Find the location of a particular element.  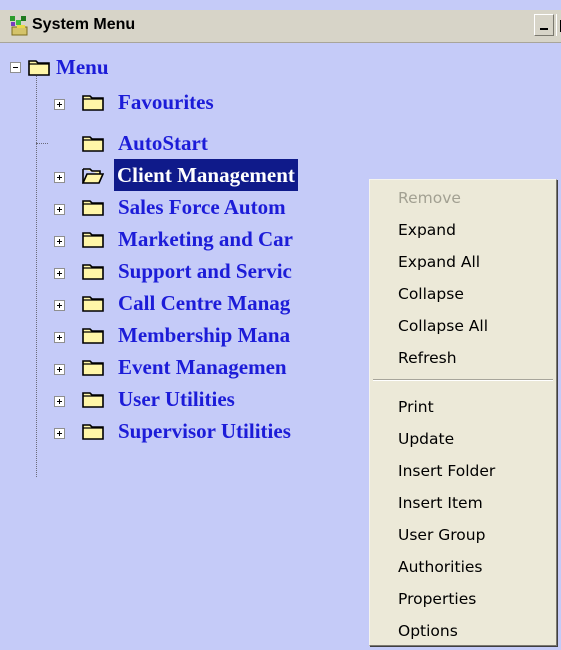

tree-node-label: Supervisor Utilities is located at coordinates (204, 431).